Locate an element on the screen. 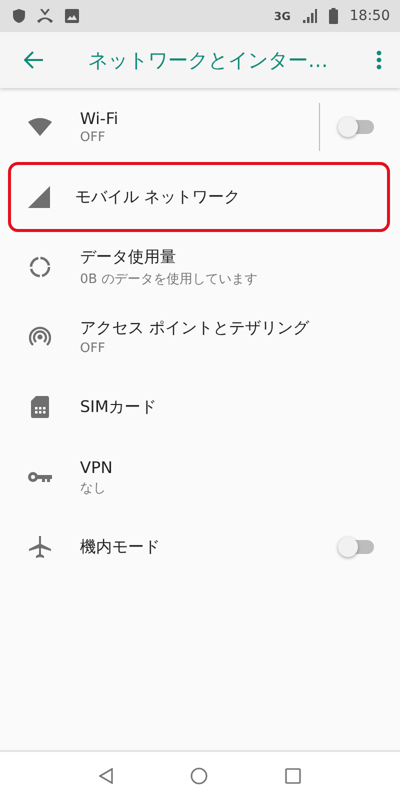 The width and height of the screenshot is (400, 800). wifi-icon is located at coordinates (40, 127).